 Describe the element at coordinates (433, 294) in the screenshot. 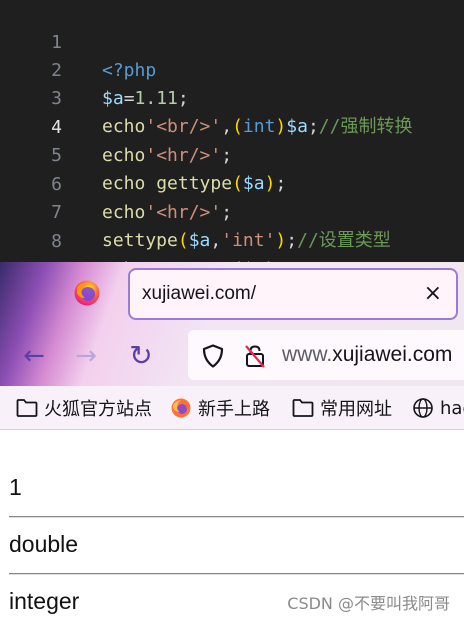

I see `close-icon: ×` at that location.